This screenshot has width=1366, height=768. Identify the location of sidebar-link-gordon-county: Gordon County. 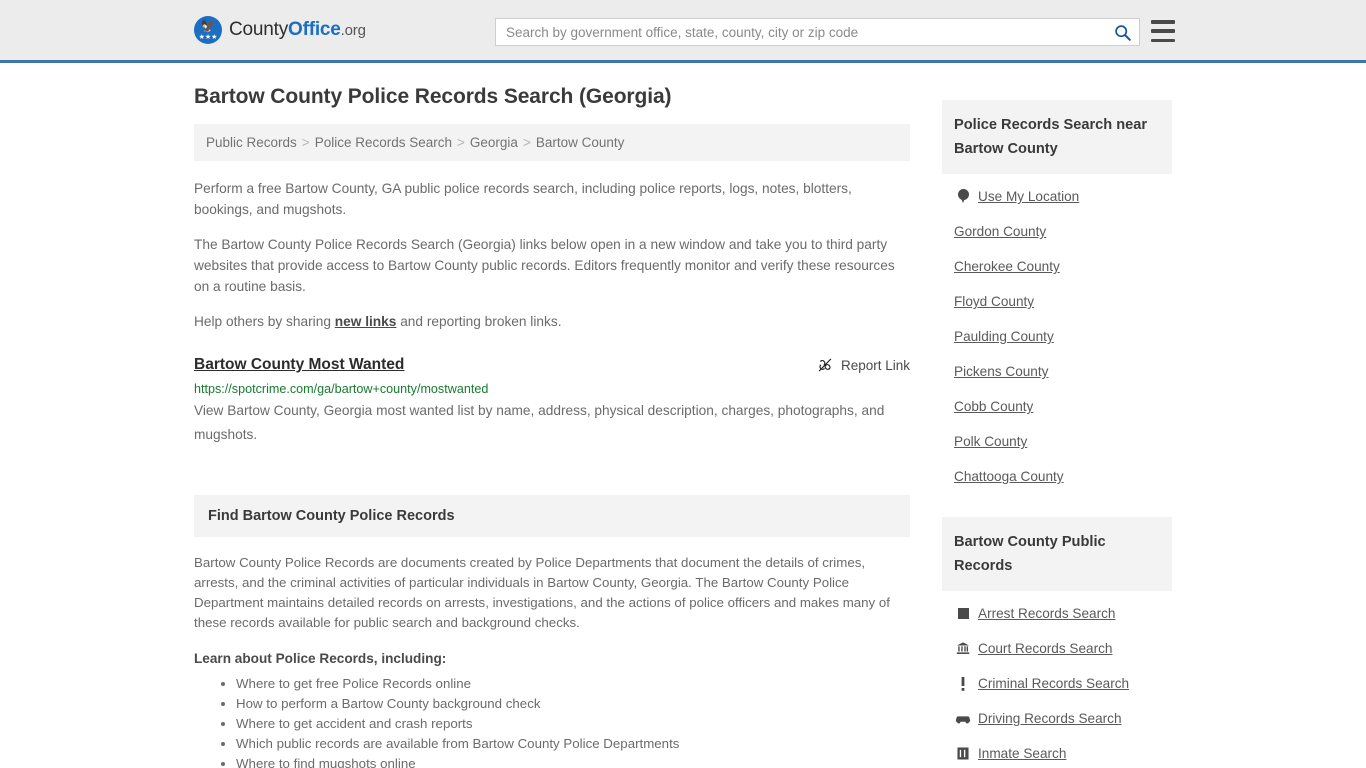
(1000, 231).